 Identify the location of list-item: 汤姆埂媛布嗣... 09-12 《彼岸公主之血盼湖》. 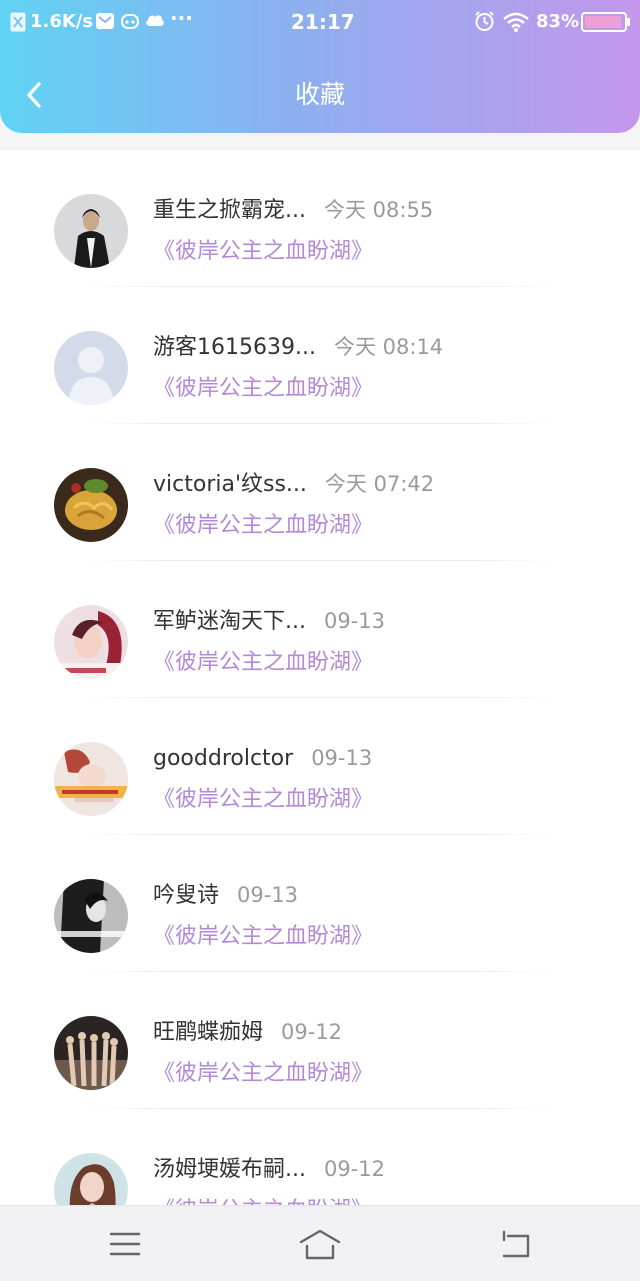
(320, 1157).